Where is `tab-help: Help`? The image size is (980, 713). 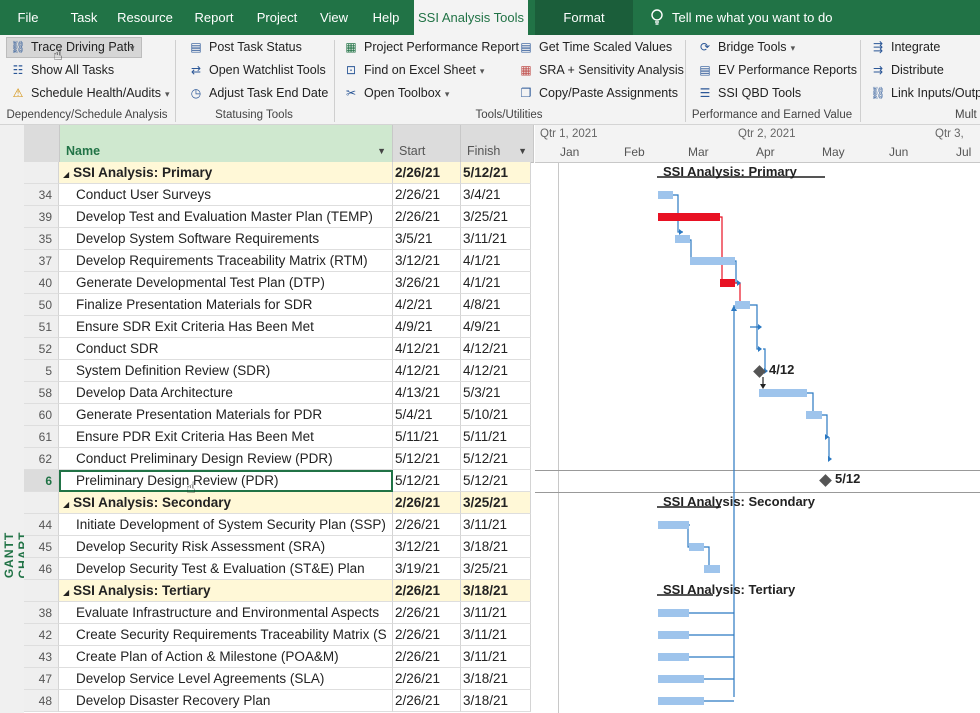
tab-help: Help is located at coordinates (386, 17).